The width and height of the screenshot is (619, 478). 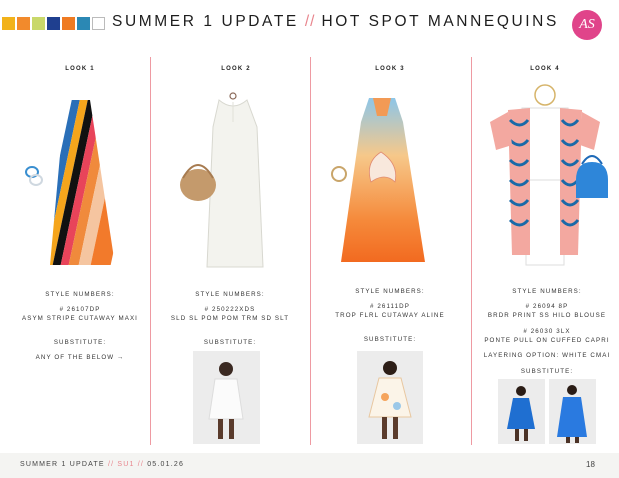 I want to click on title-part1: SUMMER 1 UPDATE, so click(x=205, y=21).